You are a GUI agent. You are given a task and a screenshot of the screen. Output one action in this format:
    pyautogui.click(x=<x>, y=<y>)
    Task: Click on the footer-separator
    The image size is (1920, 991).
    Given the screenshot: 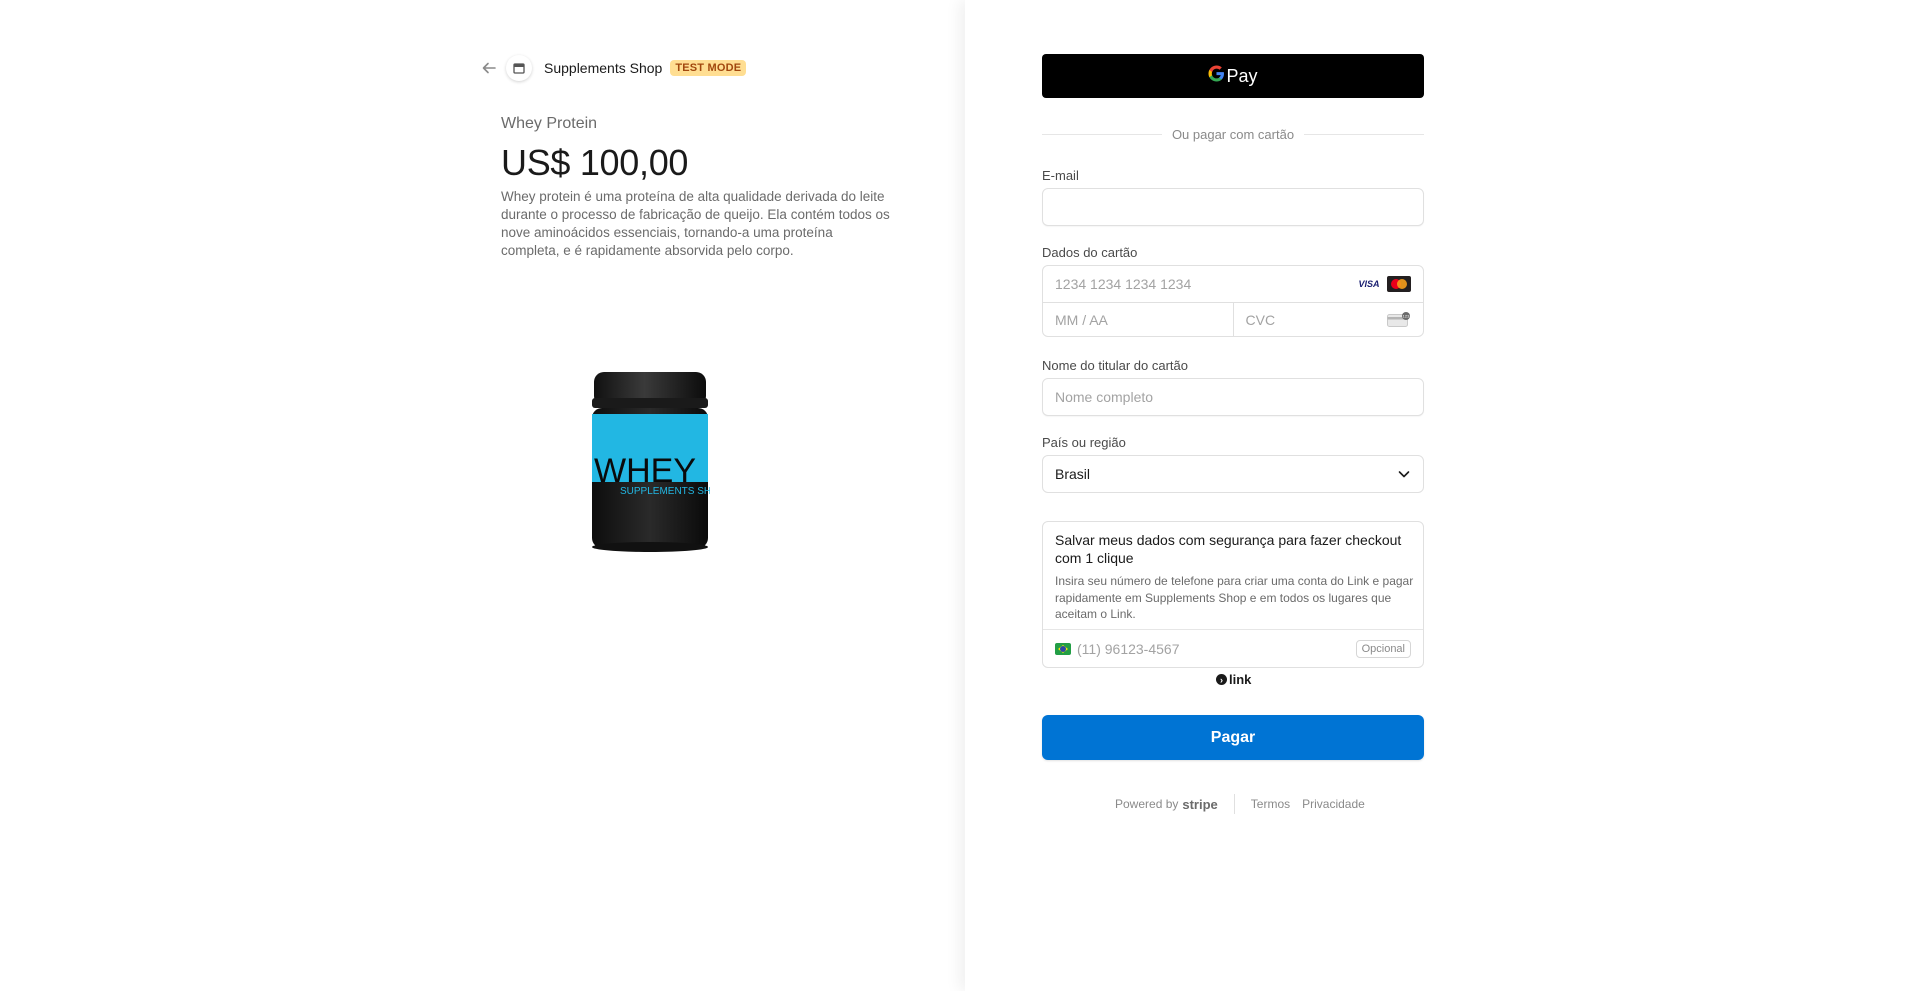 What is the action you would take?
    pyautogui.click(x=1234, y=804)
    